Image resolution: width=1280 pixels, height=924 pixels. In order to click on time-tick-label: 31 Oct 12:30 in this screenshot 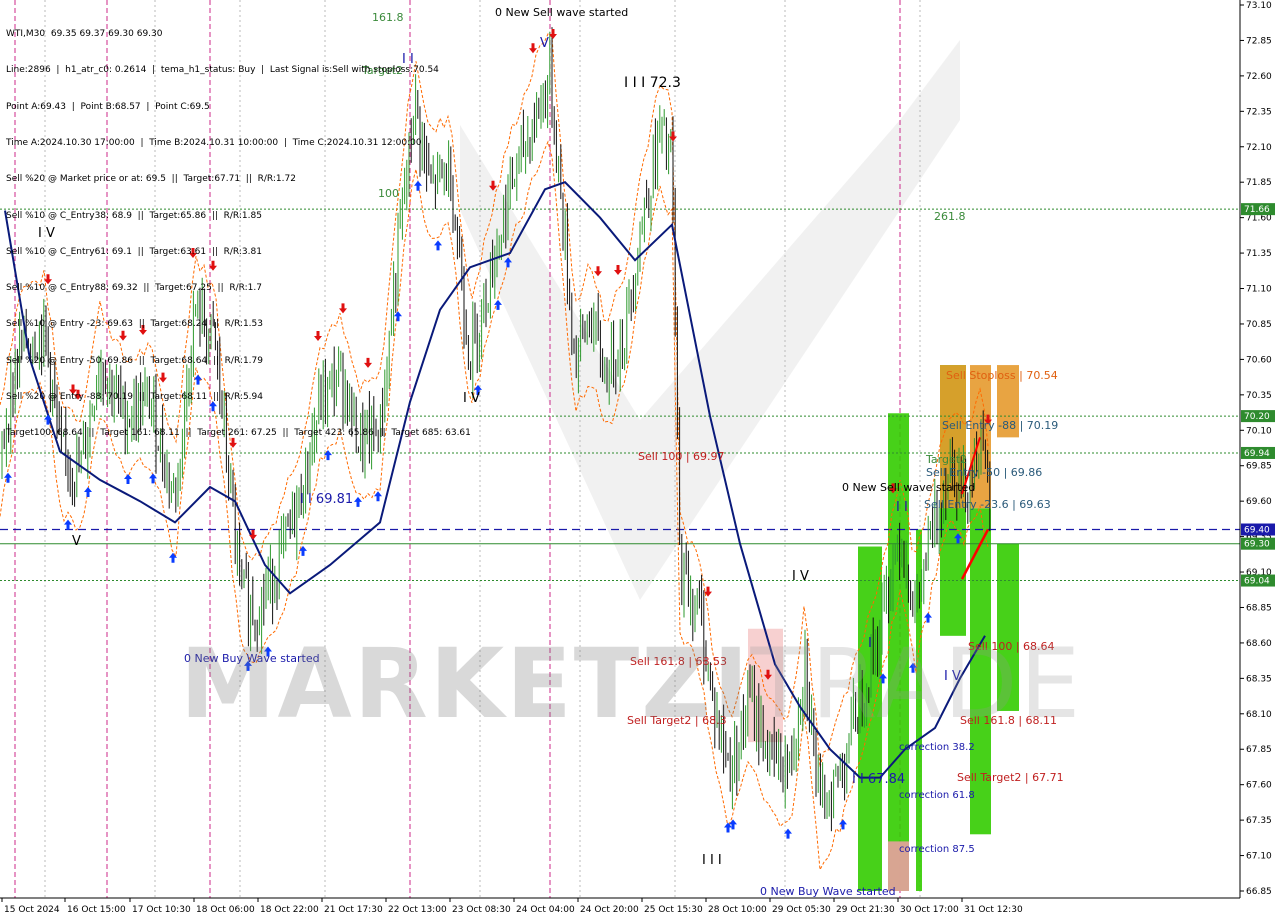, I will do `click(993, 910)`.